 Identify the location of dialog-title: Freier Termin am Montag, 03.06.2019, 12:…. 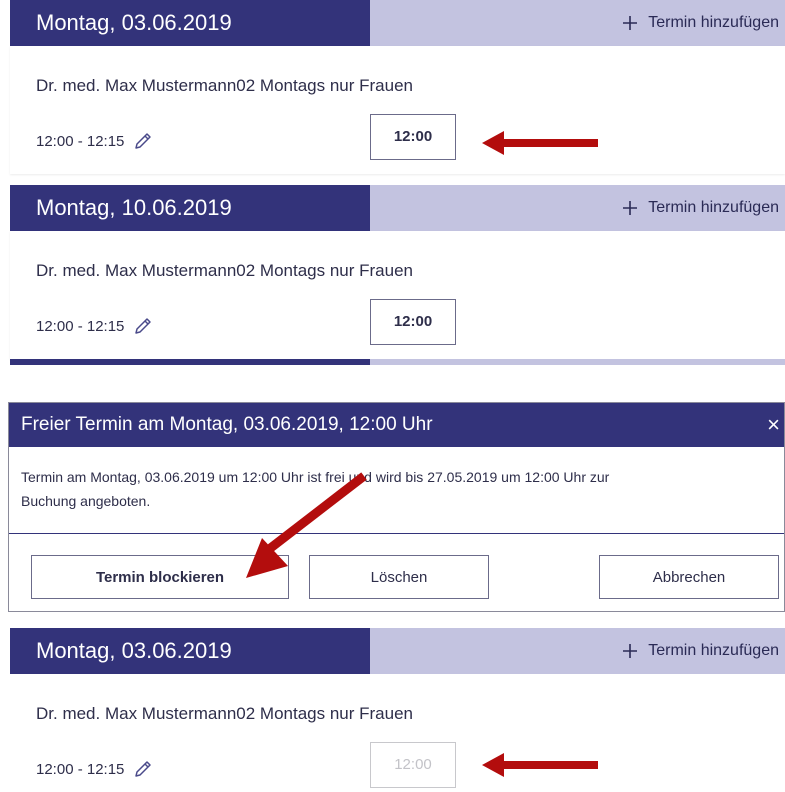
(396, 425).